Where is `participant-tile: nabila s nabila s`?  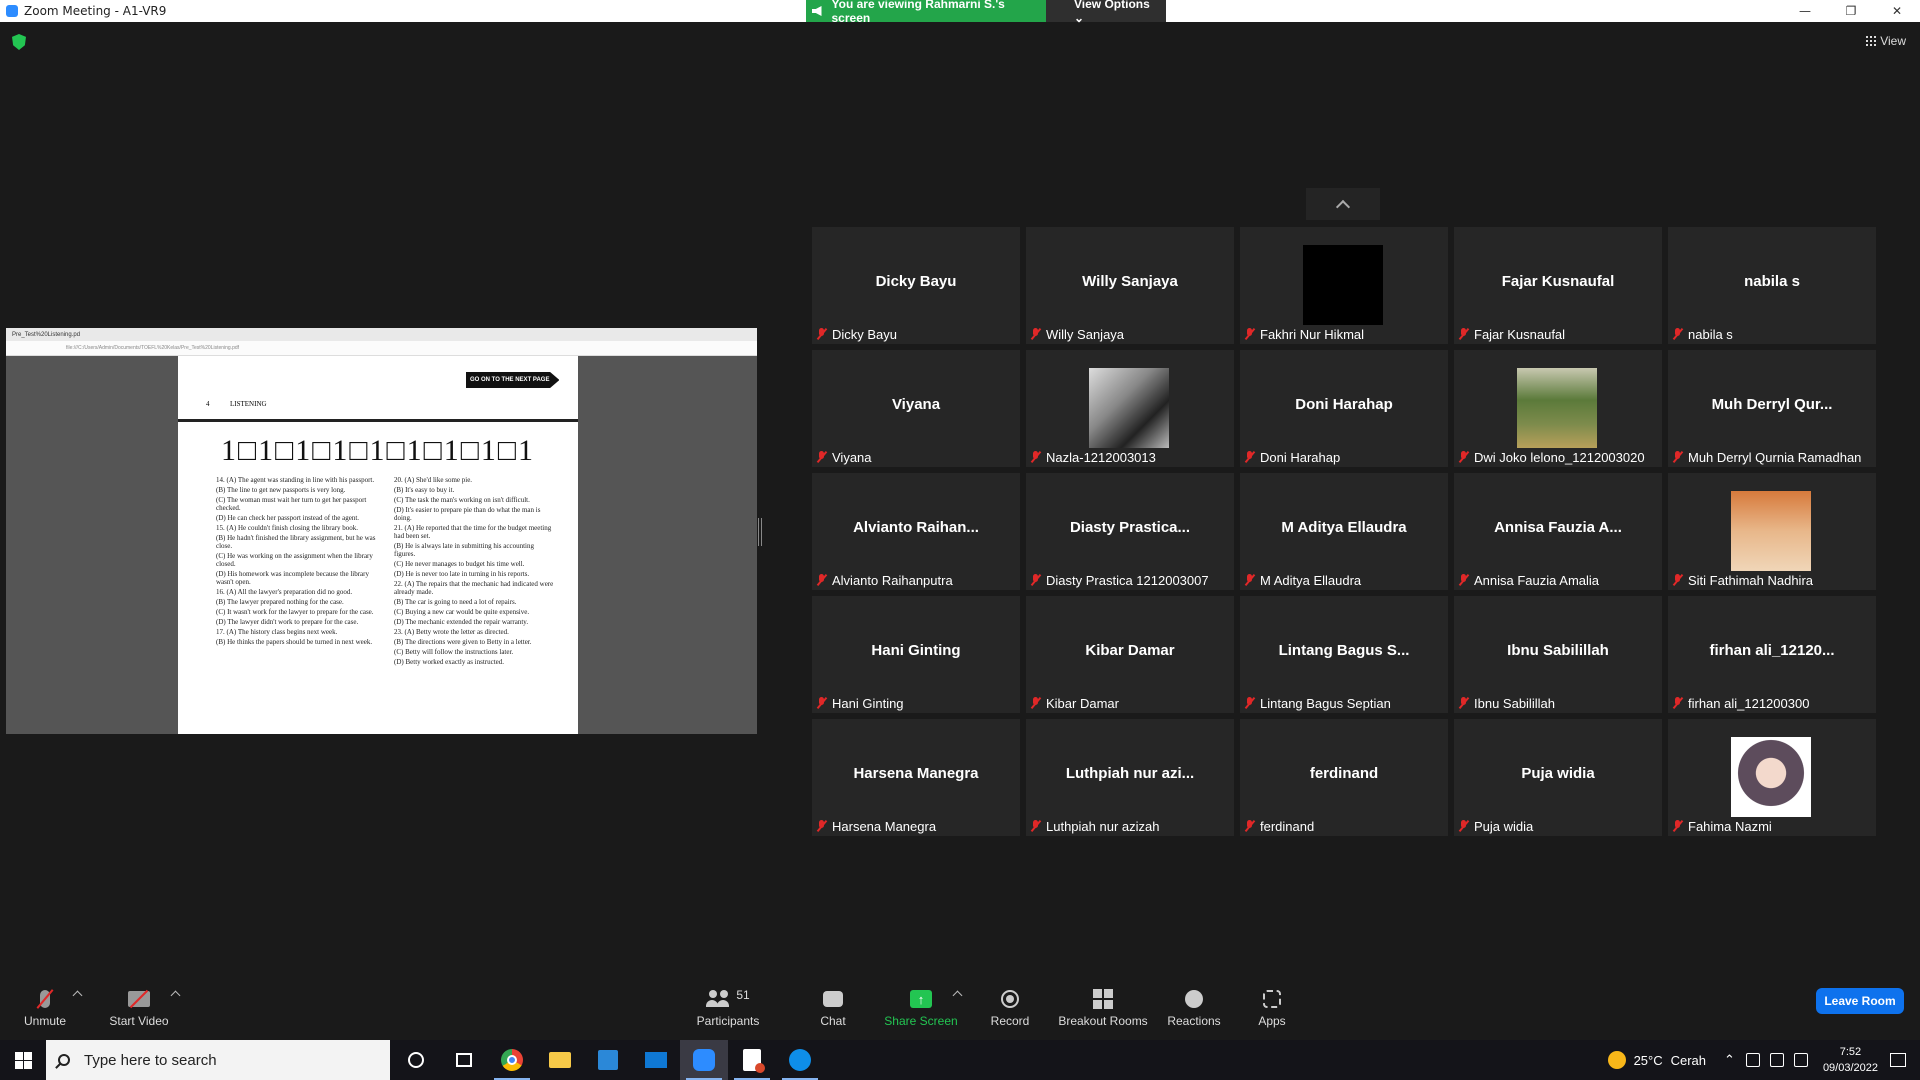
participant-tile: nabila s nabila s is located at coordinates (1772, 285).